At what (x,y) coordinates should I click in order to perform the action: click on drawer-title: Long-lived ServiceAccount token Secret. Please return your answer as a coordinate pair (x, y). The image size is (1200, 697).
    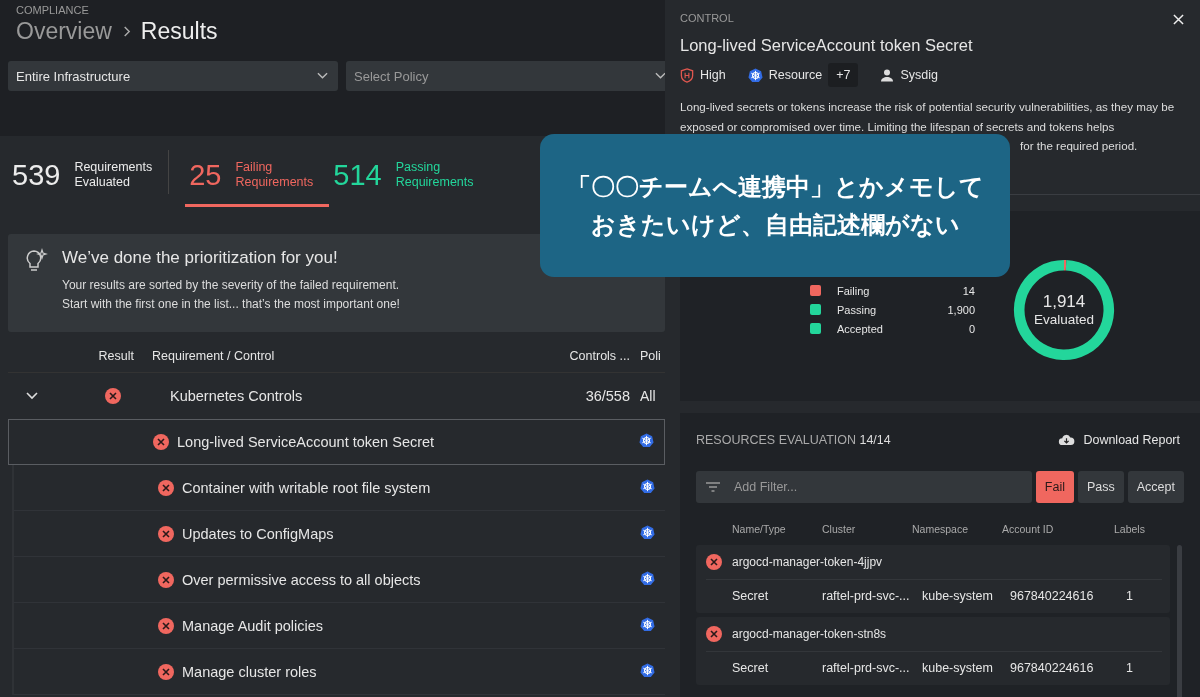
    Looking at the image, I should click on (827, 45).